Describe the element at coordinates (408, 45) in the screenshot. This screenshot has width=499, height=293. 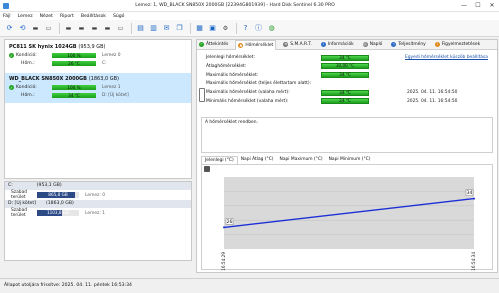
I see `tab-performance: ⌁ Teljesítmény` at that location.